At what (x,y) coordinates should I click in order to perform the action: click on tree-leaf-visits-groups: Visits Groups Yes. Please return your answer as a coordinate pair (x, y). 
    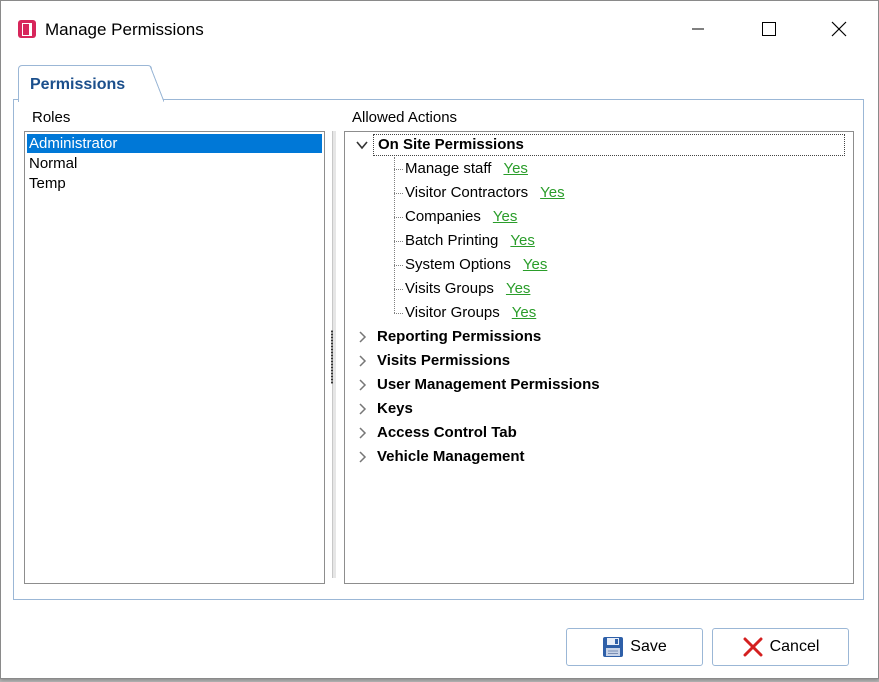
    Looking at the image, I should click on (467, 289).